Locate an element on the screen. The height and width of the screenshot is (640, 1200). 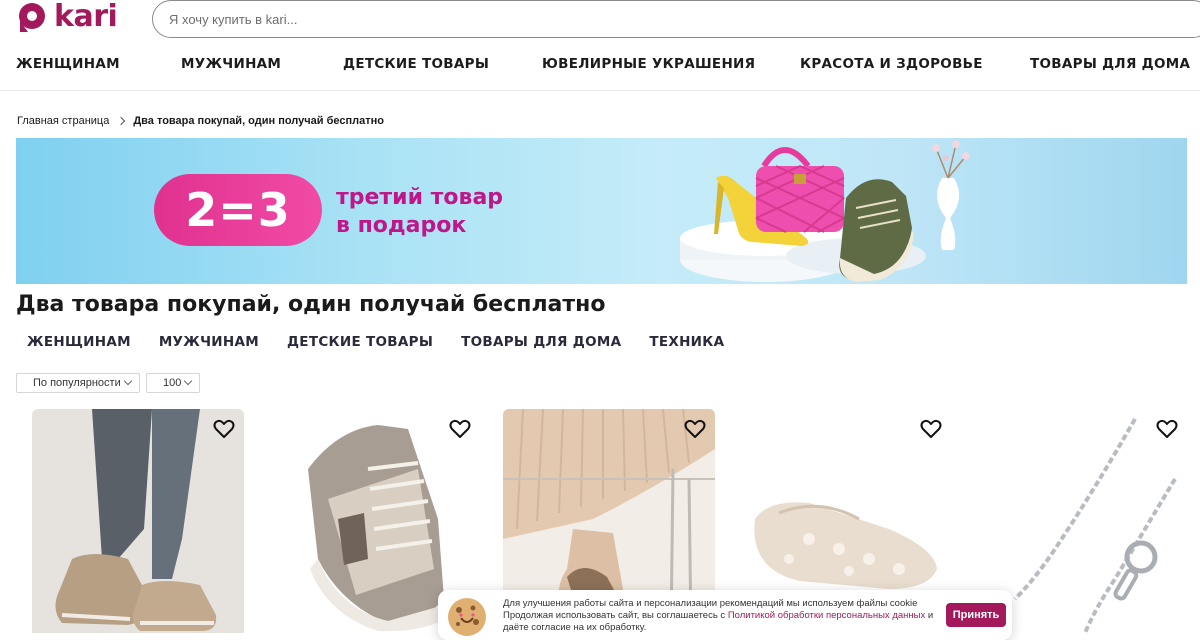
logo-text: kari is located at coordinates (86, 17).